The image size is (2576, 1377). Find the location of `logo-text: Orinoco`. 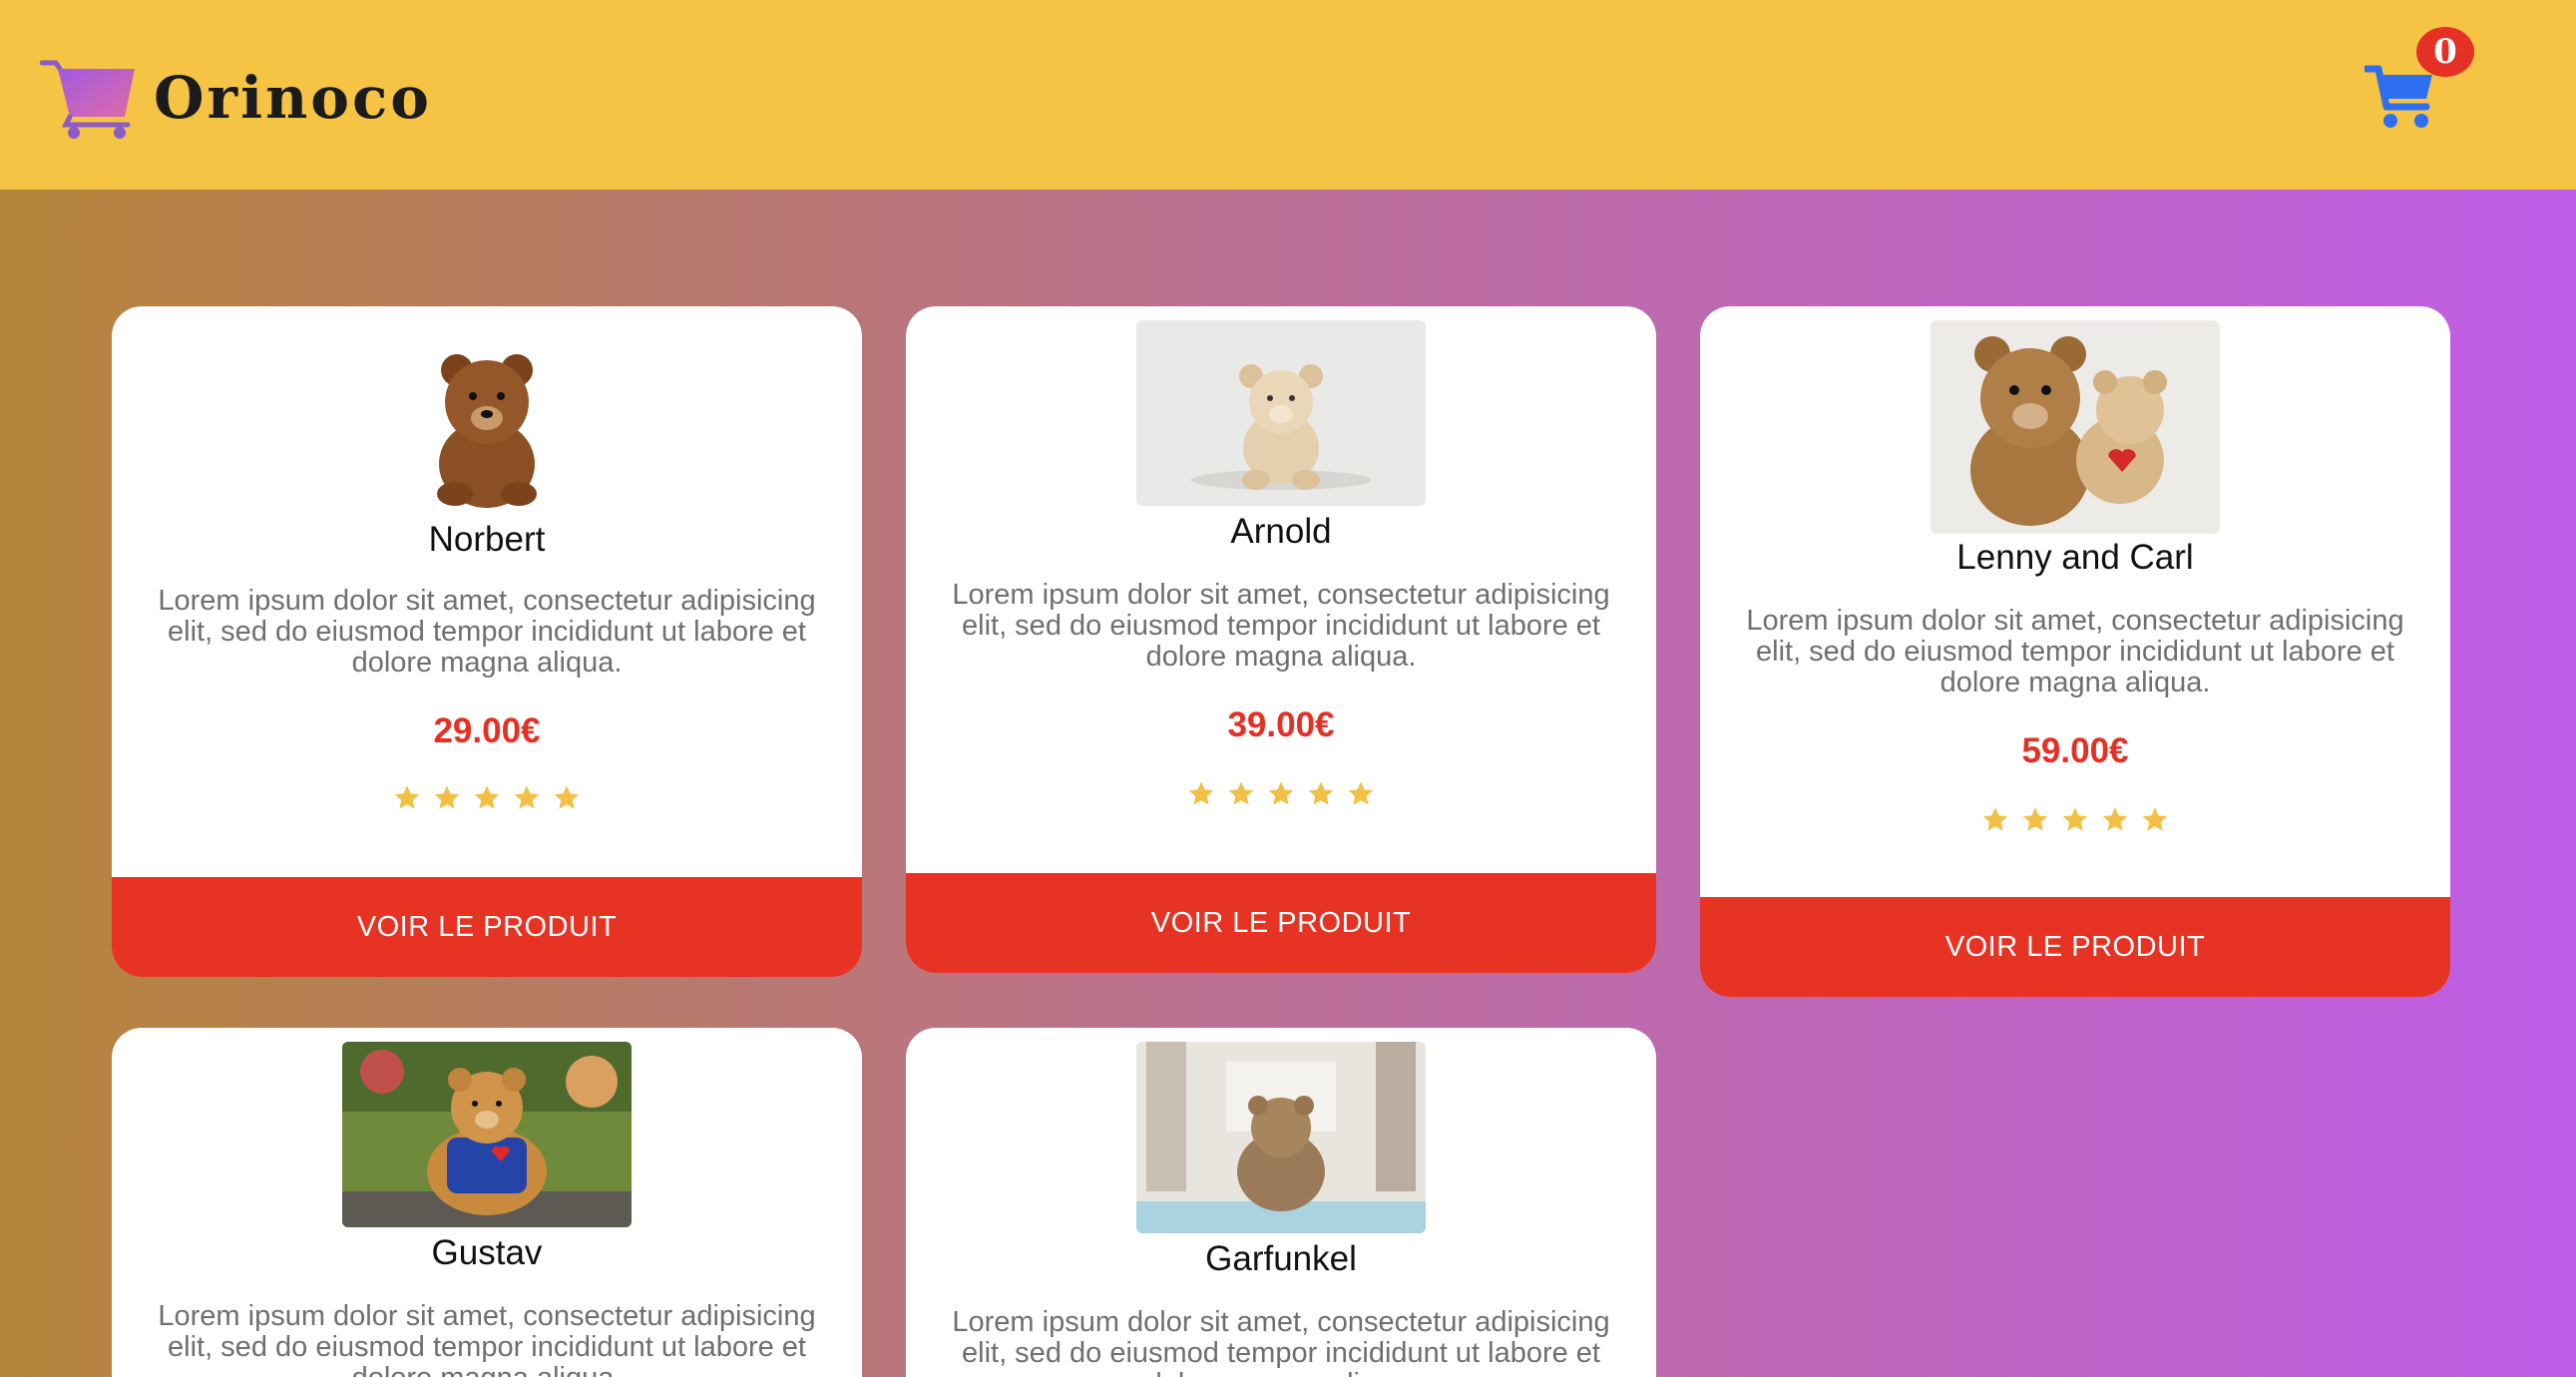

logo-text: Orinoco is located at coordinates (293, 97).